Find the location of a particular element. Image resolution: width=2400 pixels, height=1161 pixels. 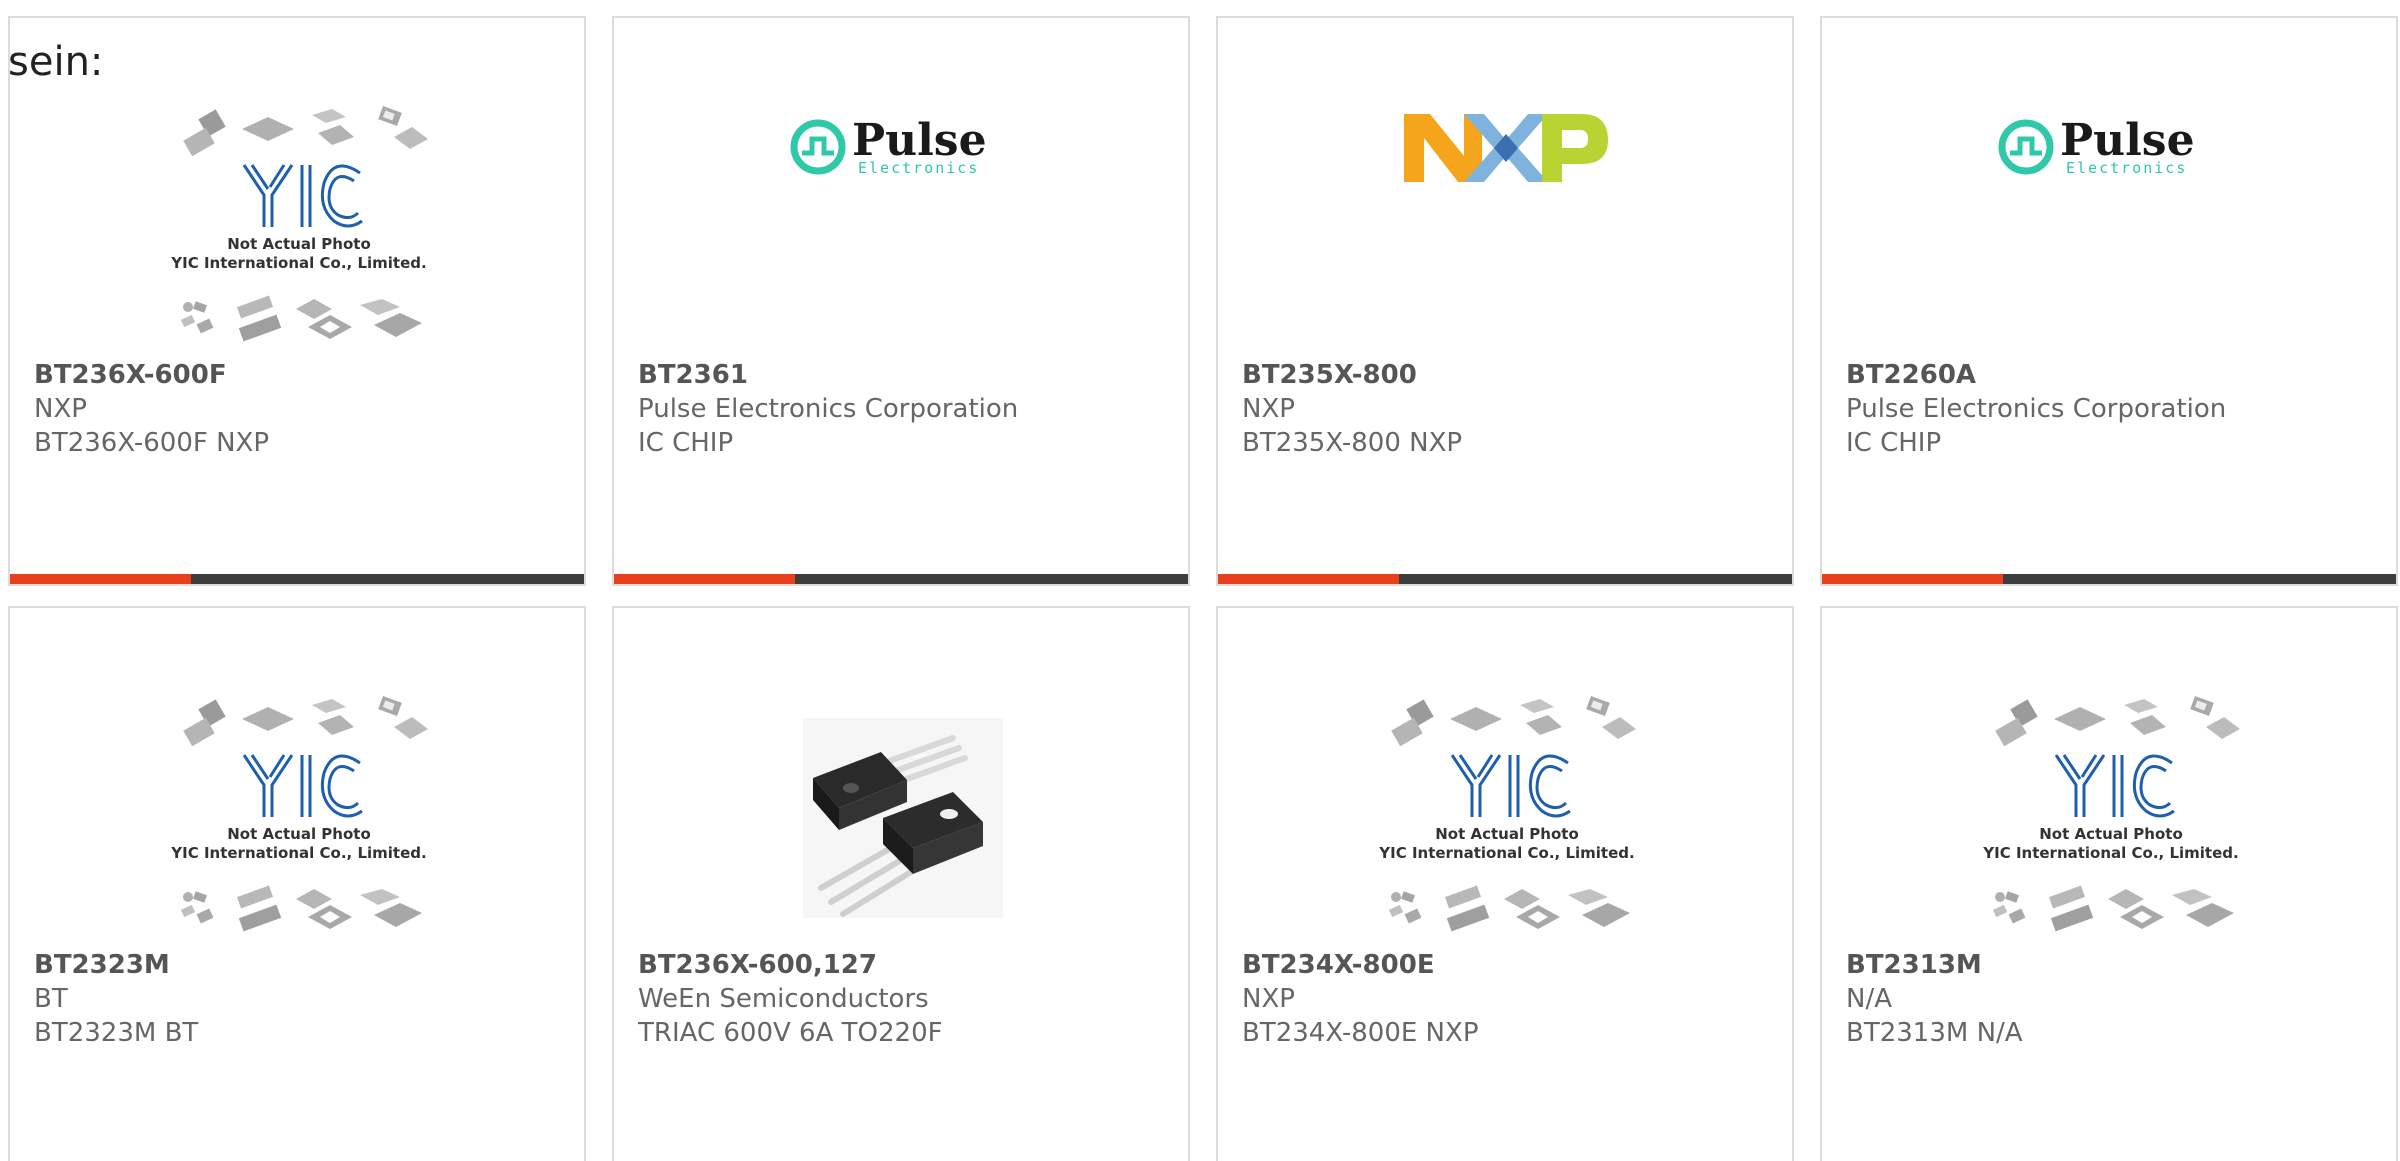

product-part-number: BT236X-600F is located at coordinates (299, 375).